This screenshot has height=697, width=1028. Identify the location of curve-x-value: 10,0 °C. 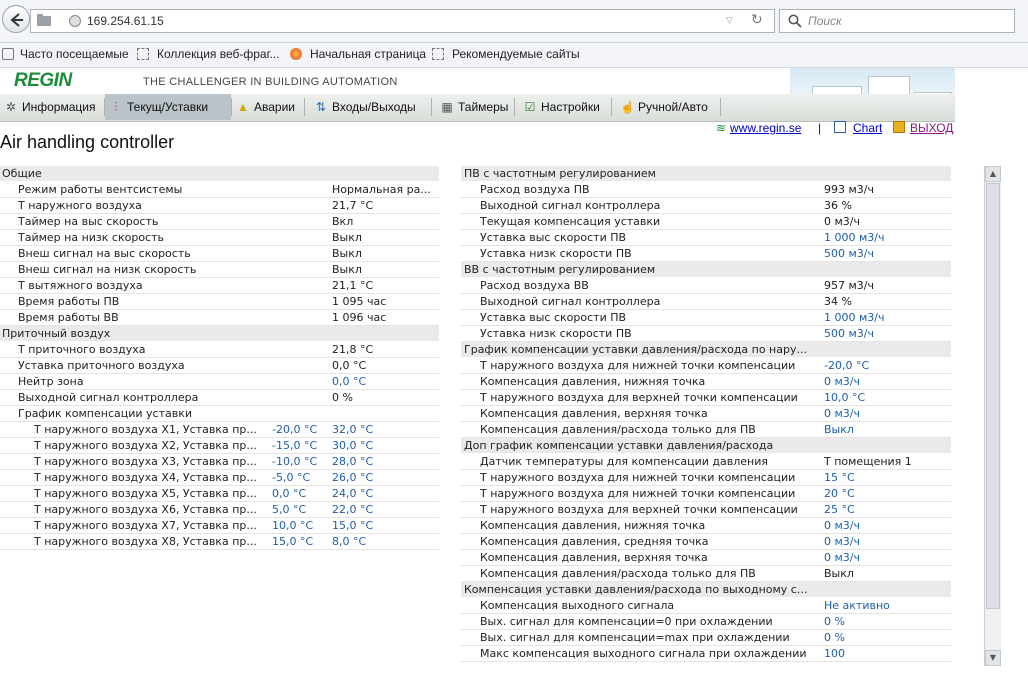
(292, 525).